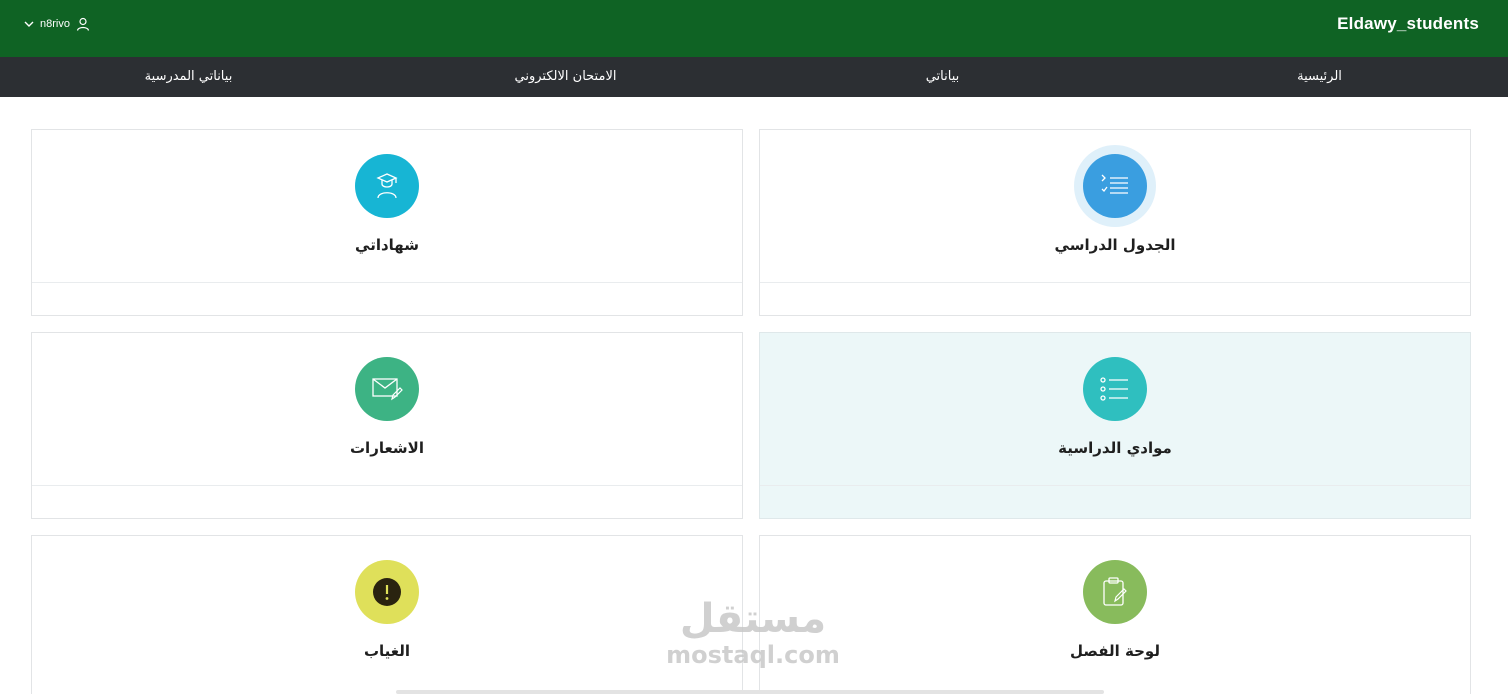  I want to click on card-label: شهاداتي, so click(387, 245).